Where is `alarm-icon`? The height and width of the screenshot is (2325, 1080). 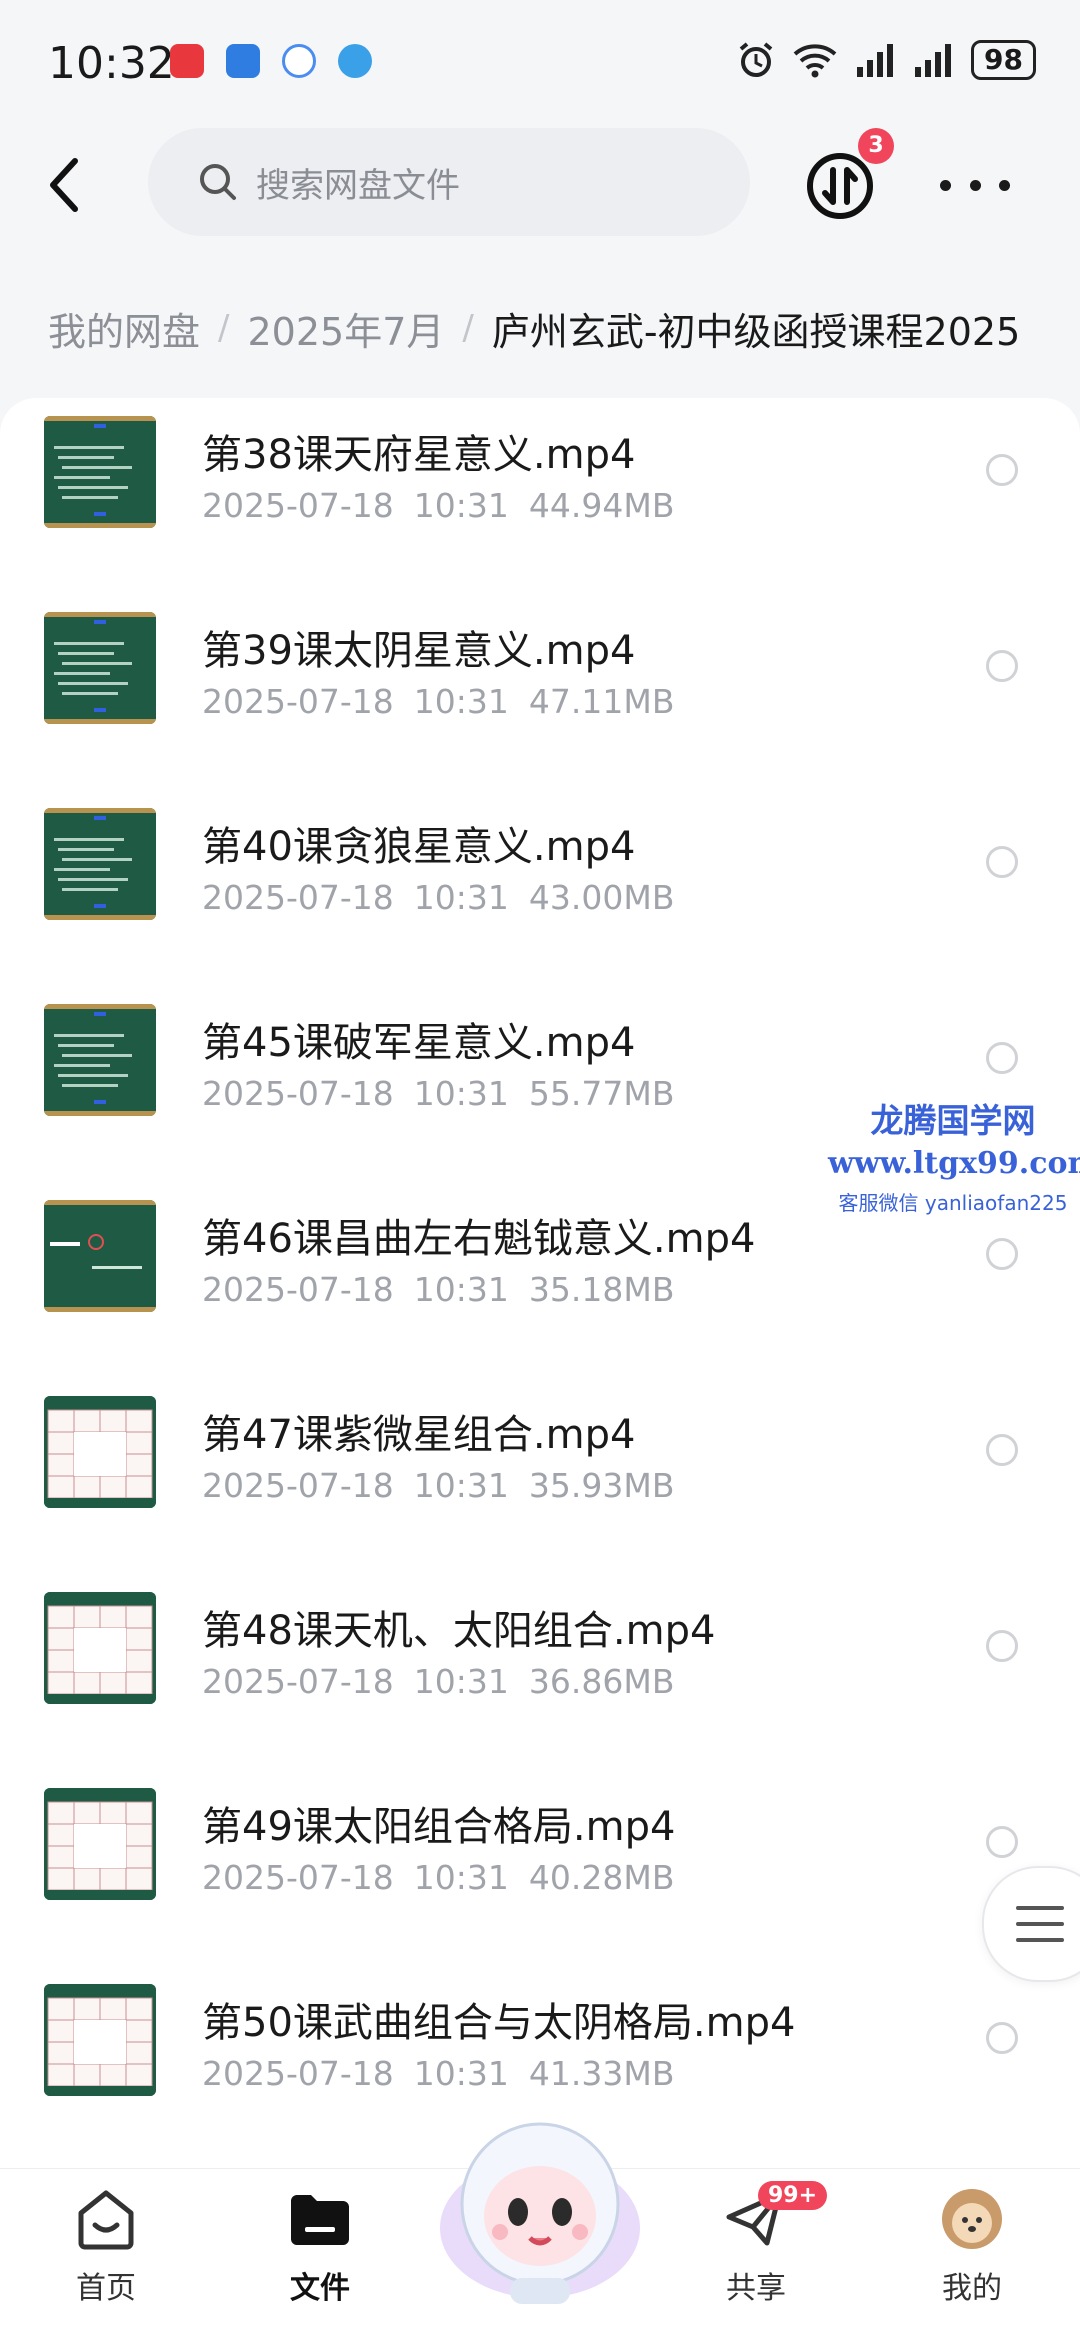
alarm-icon is located at coordinates (756, 59).